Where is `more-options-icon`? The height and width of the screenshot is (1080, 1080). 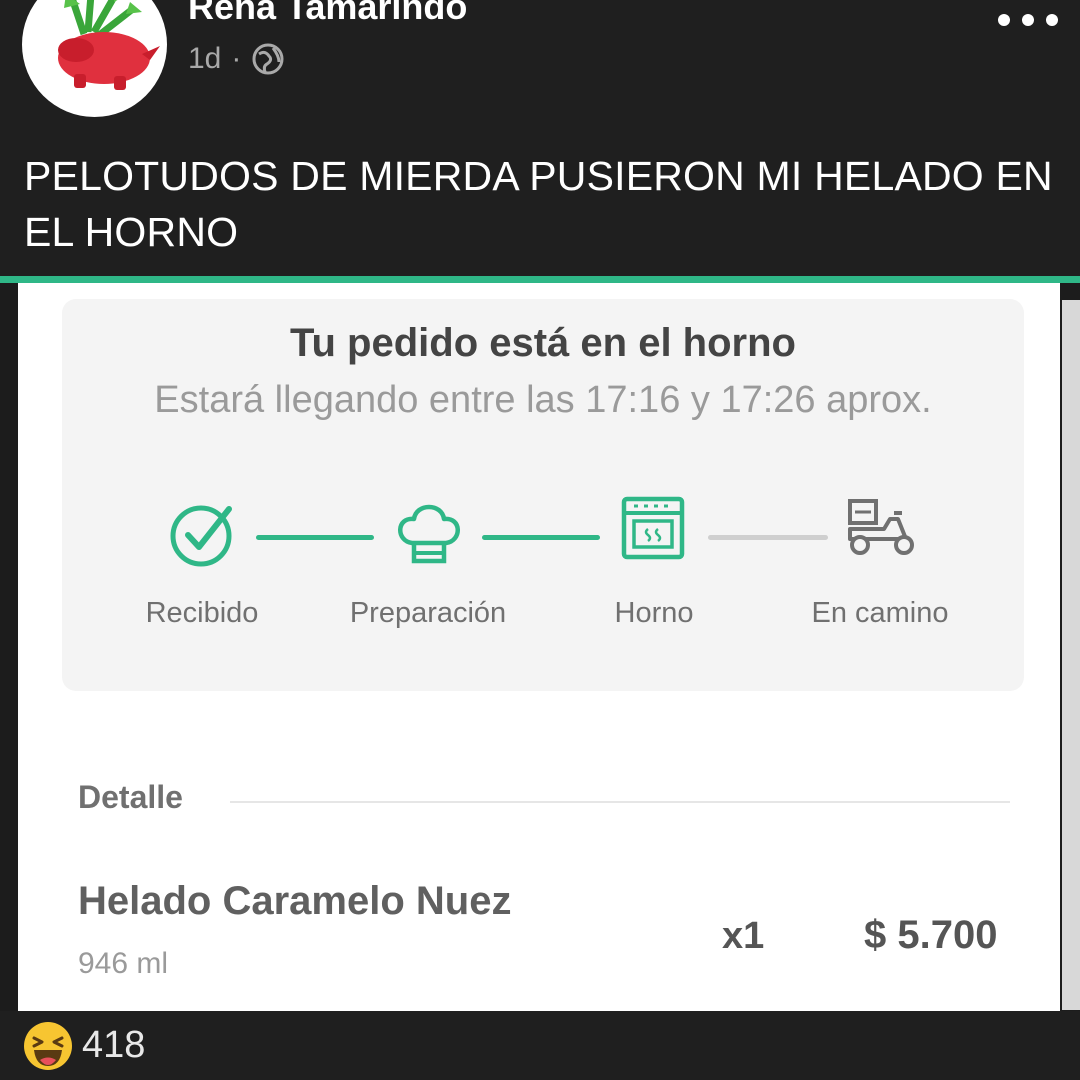 more-options-icon is located at coordinates (1028, 20).